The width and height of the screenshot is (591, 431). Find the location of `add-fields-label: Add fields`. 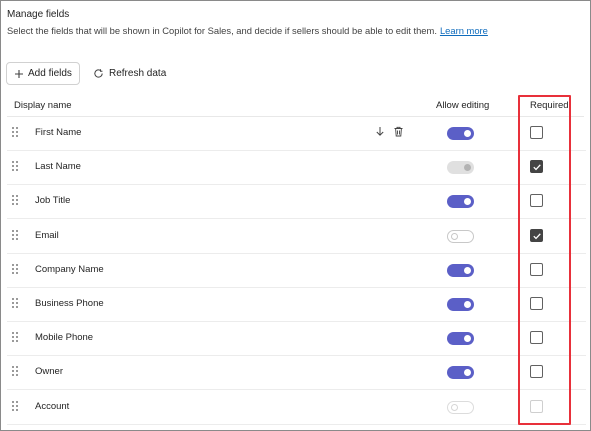

add-fields-label: Add fields is located at coordinates (50, 73).